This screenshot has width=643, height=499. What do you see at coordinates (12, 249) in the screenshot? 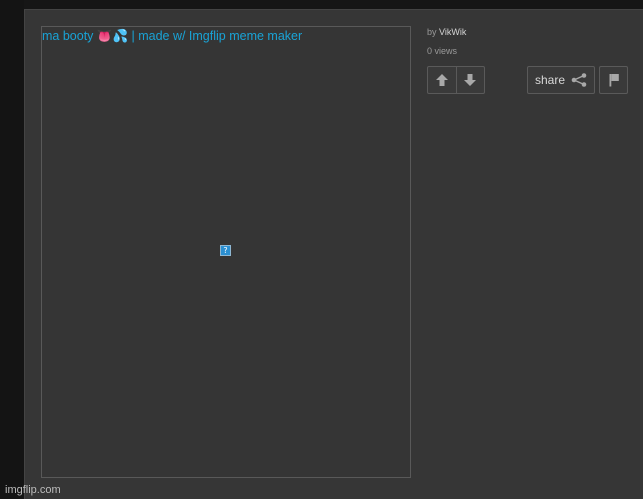
I see `left-rail` at bounding box center [12, 249].